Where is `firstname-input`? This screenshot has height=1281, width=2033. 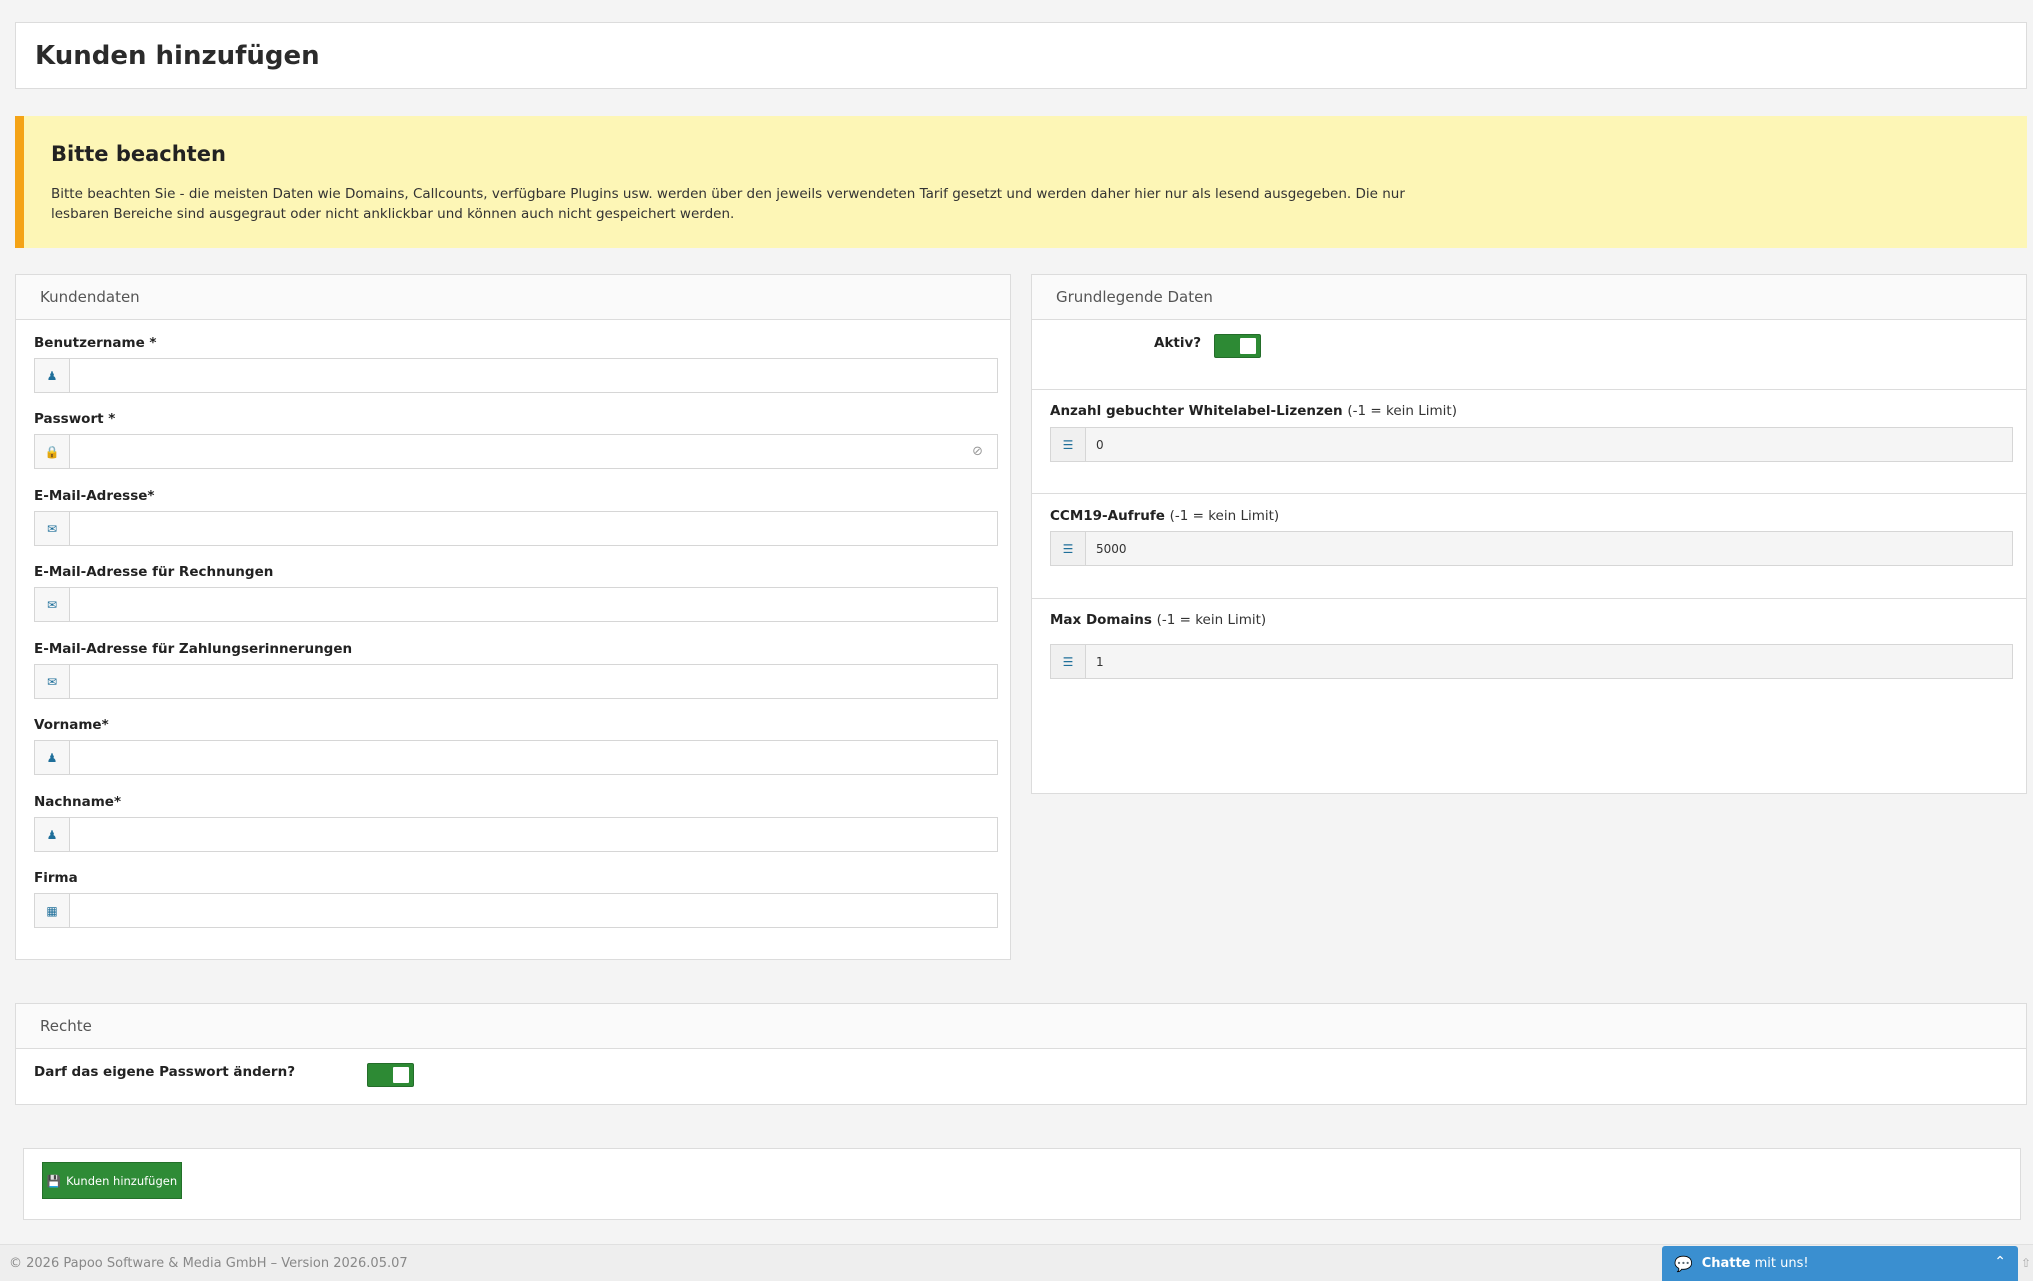
firstname-input is located at coordinates (533, 757).